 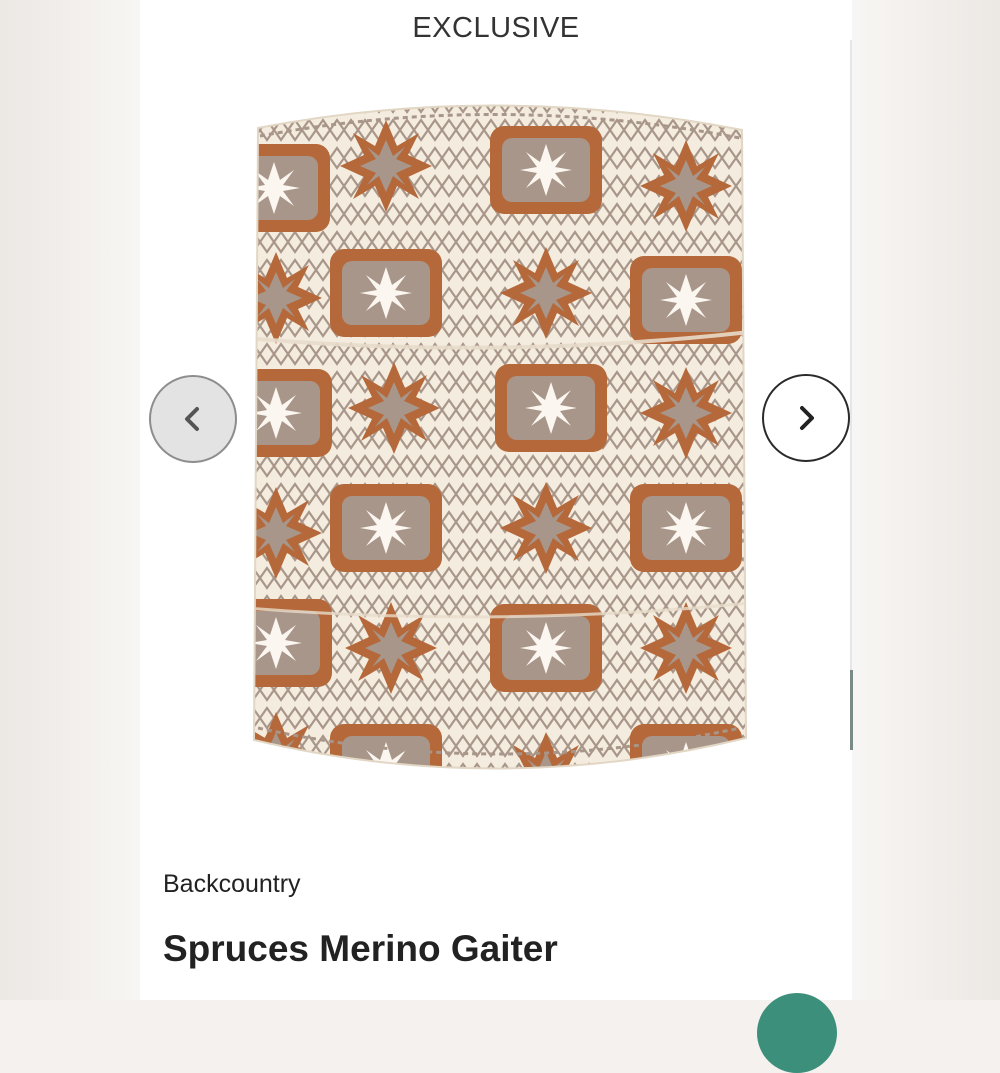 I want to click on floating-action-button, so click(x=797, y=1033).